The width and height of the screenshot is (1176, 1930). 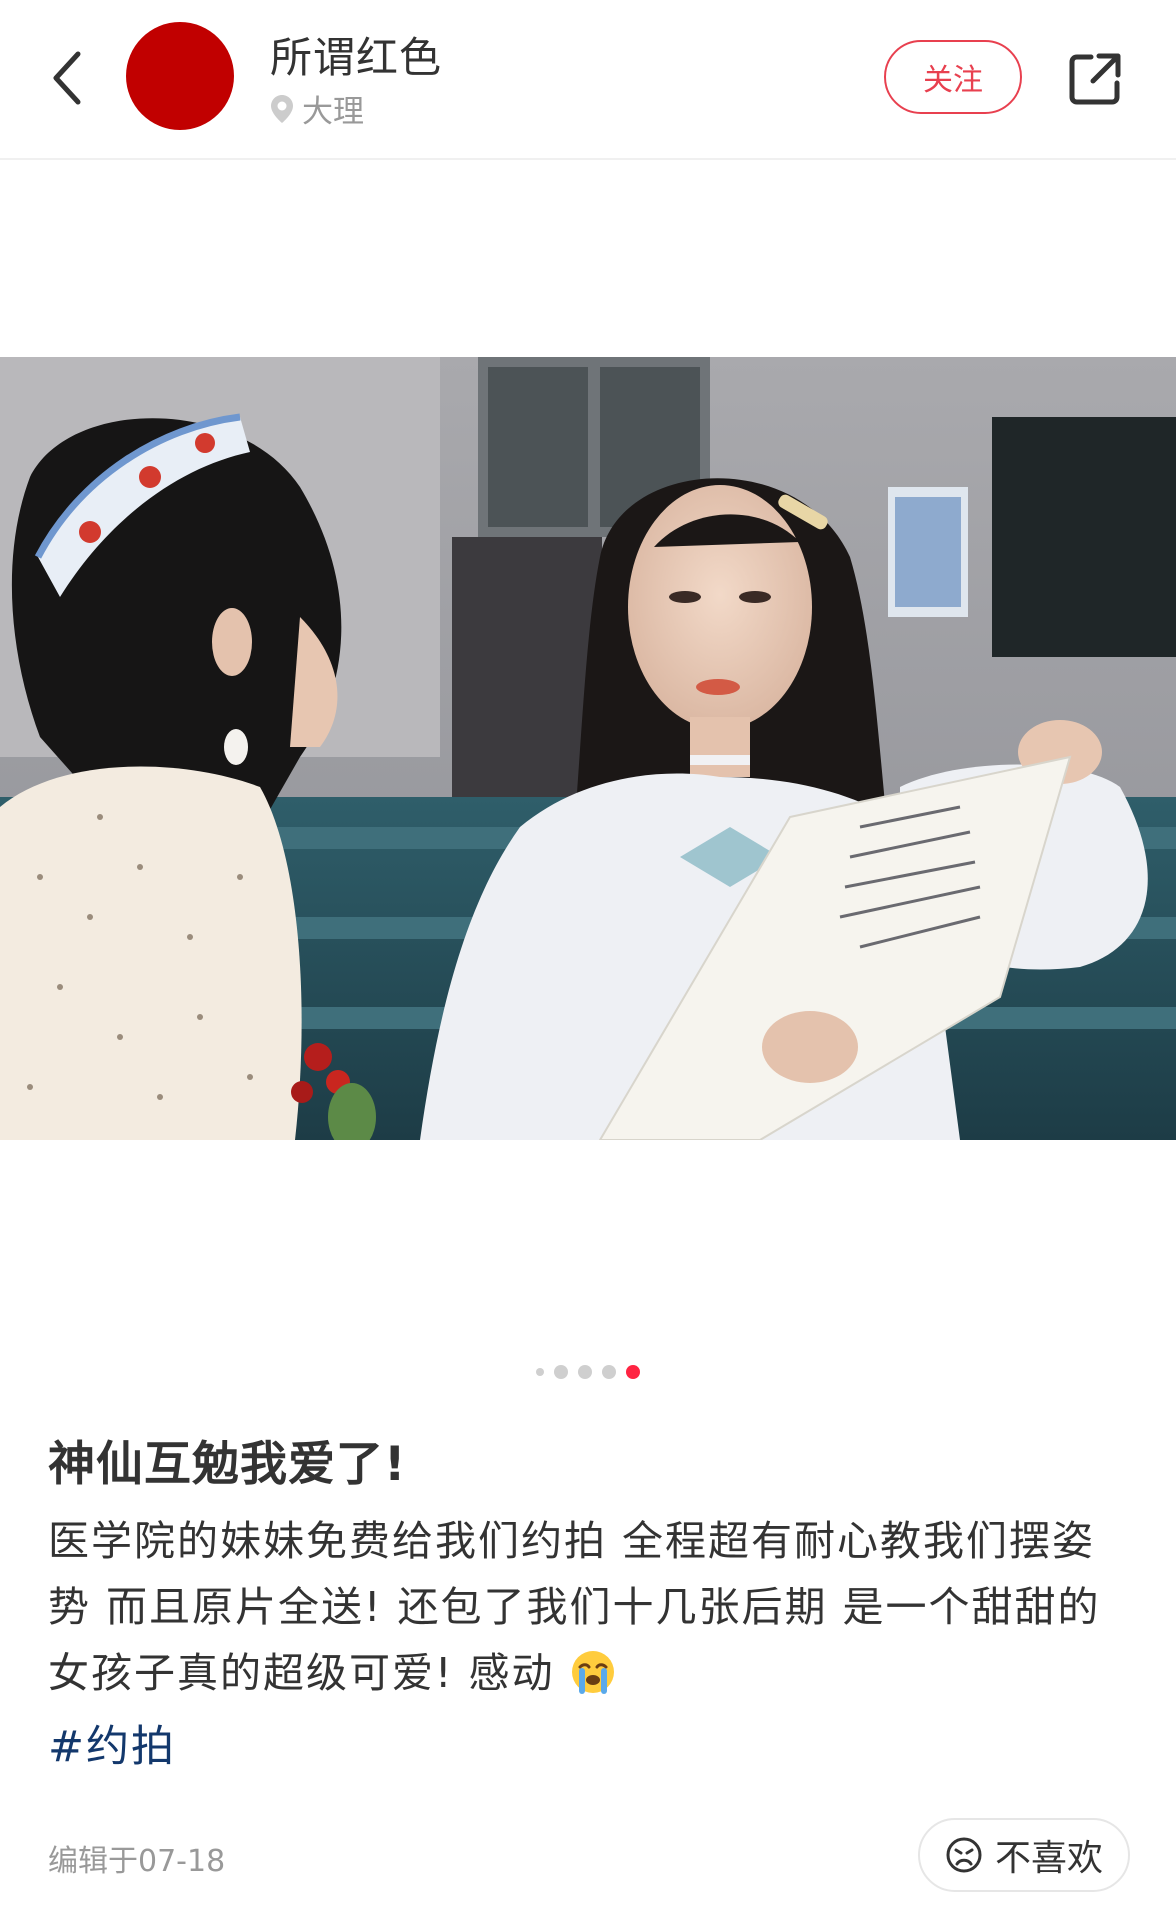 I want to click on top-bar: 所谓红色 大理 关注, so click(x=588, y=80).